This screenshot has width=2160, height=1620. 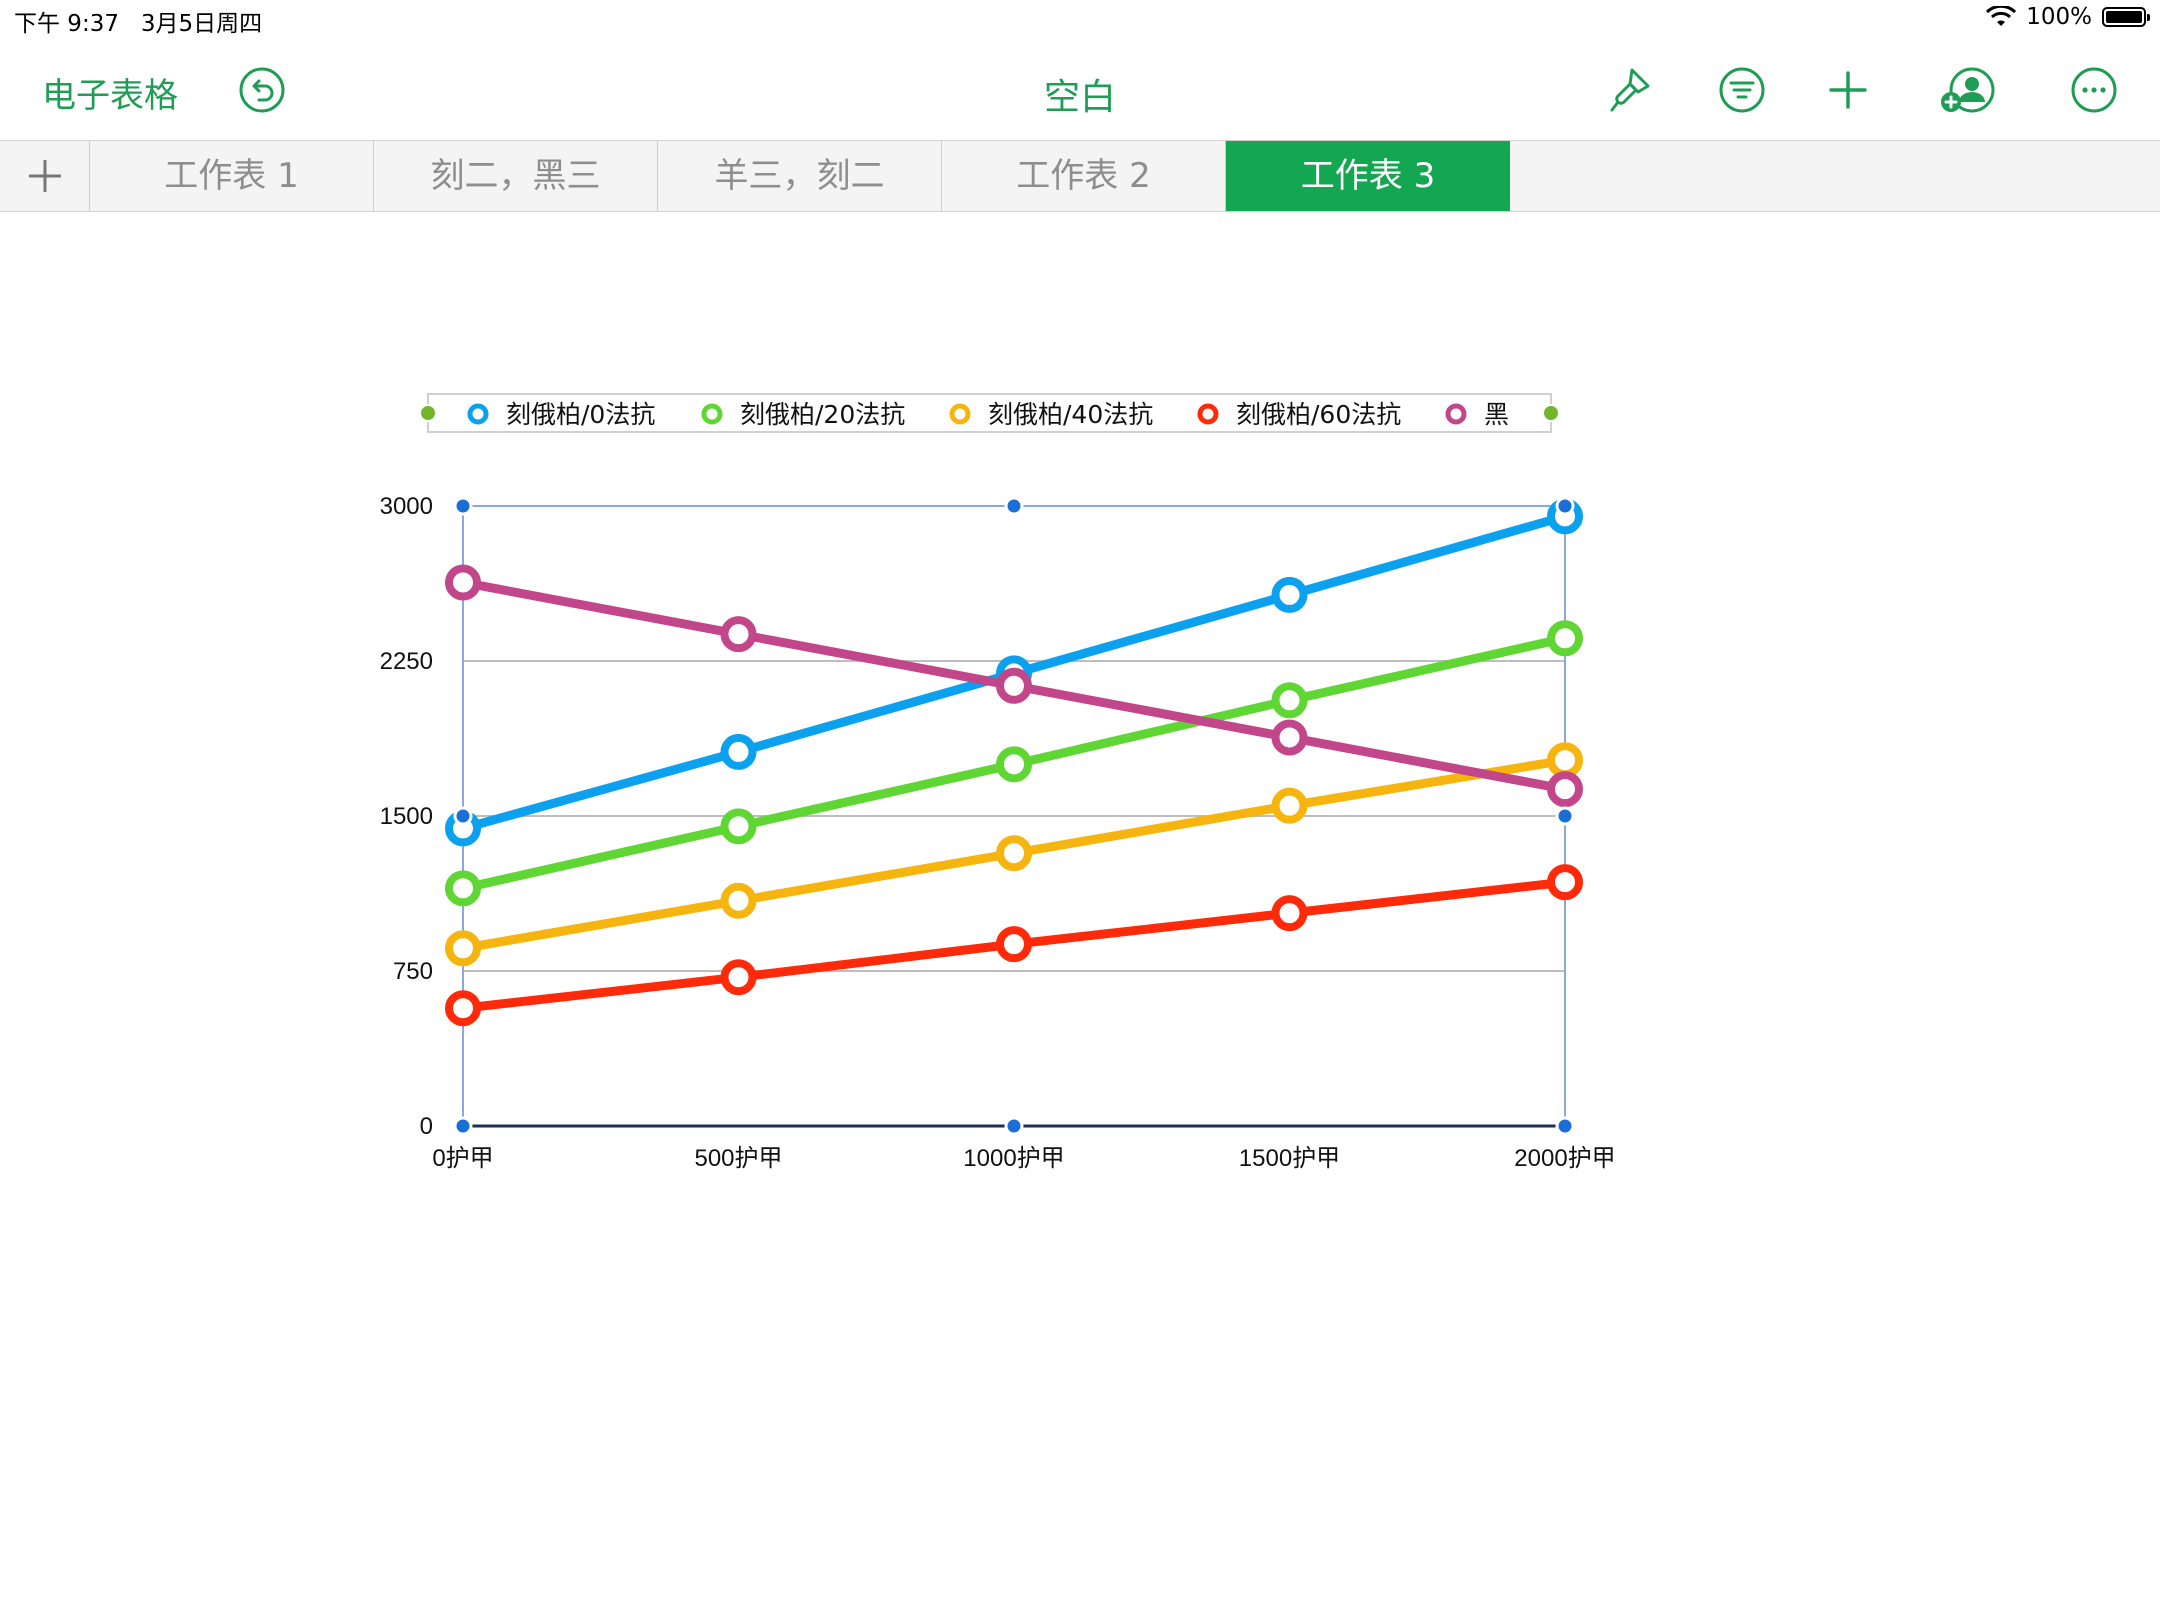 What do you see at coordinates (1496, 414) in the screenshot?
I see `legend-label: 黑` at bounding box center [1496, 414].